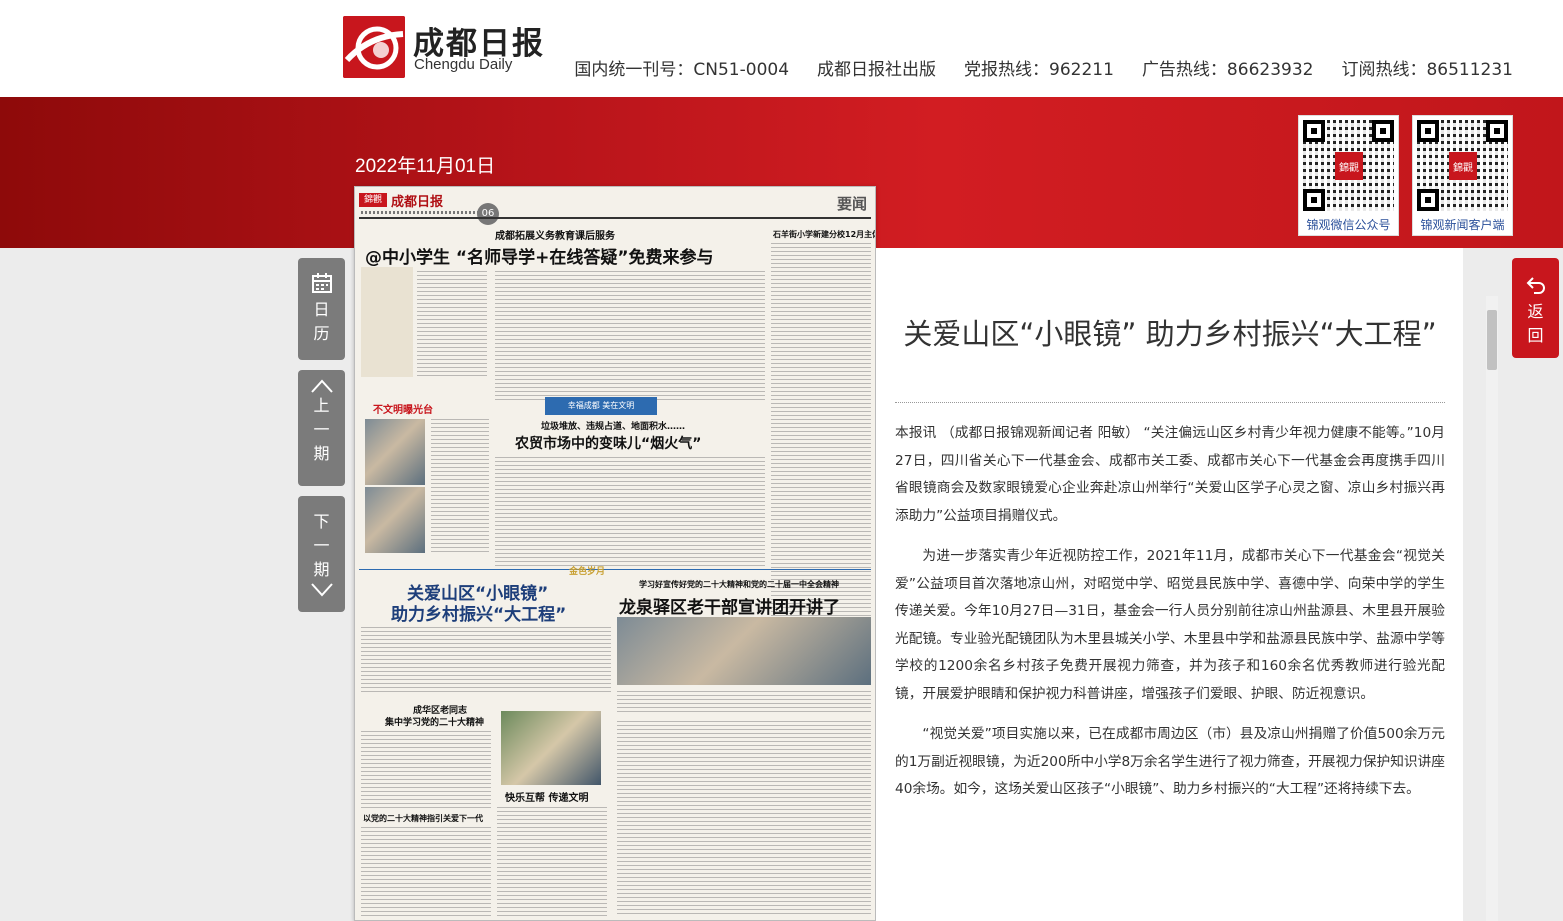 The width and height of the screenshot is (1563, 921). I want to click on page-number-badge: 06, so click(488, 214).